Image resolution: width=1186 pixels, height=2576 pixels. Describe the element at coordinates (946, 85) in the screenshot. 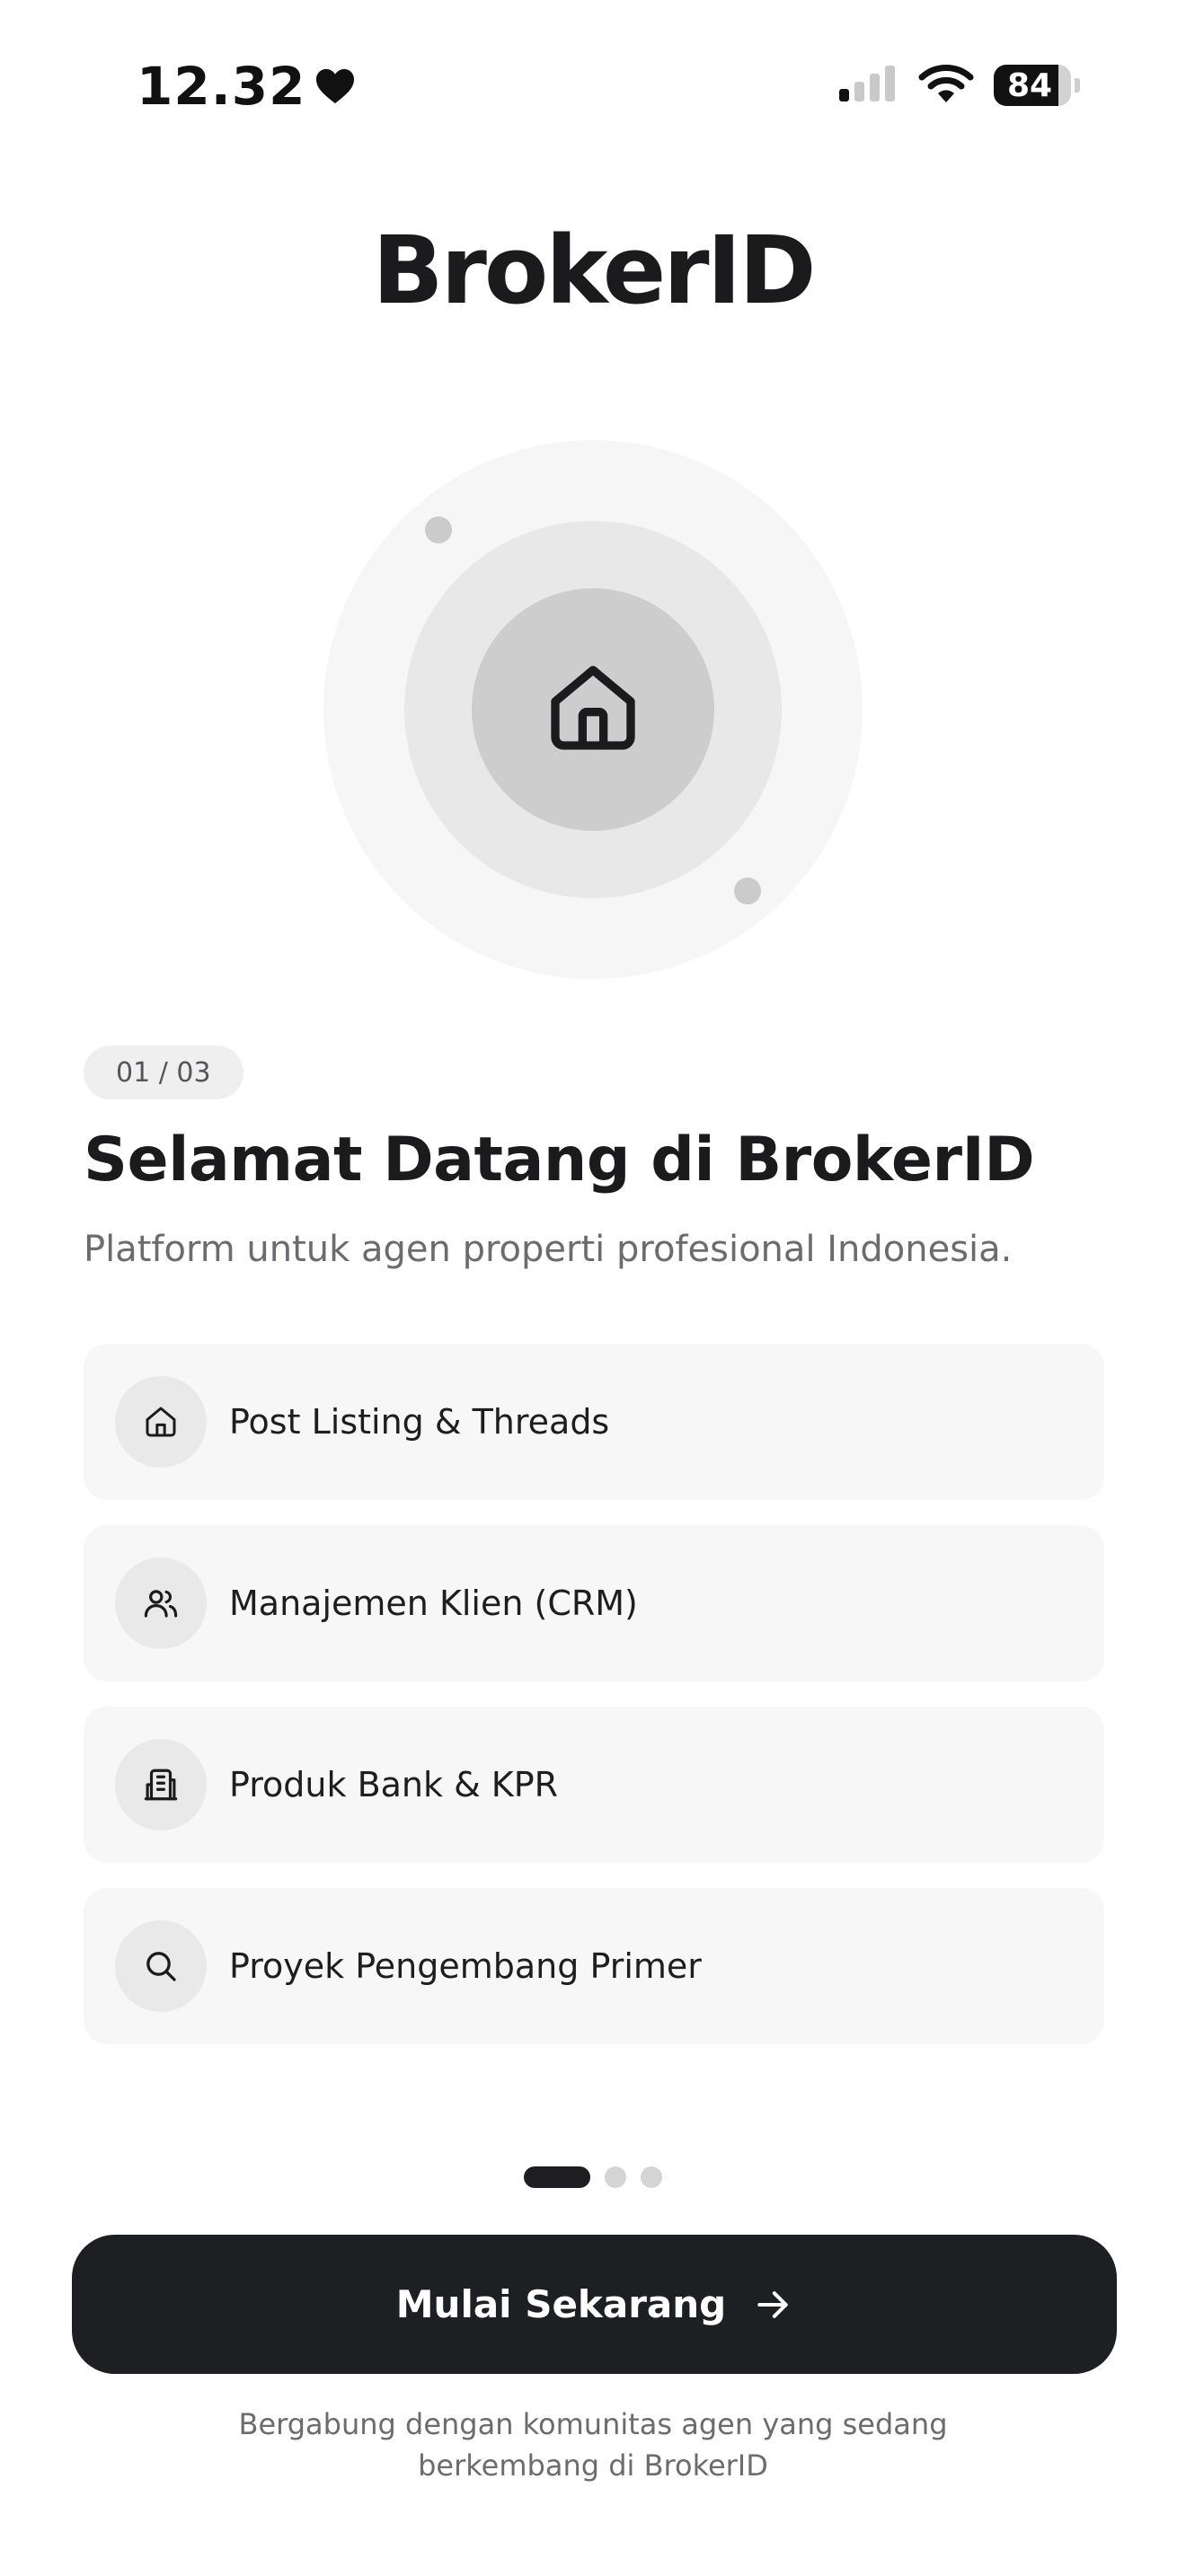

I see `wifi-icon` at that location.